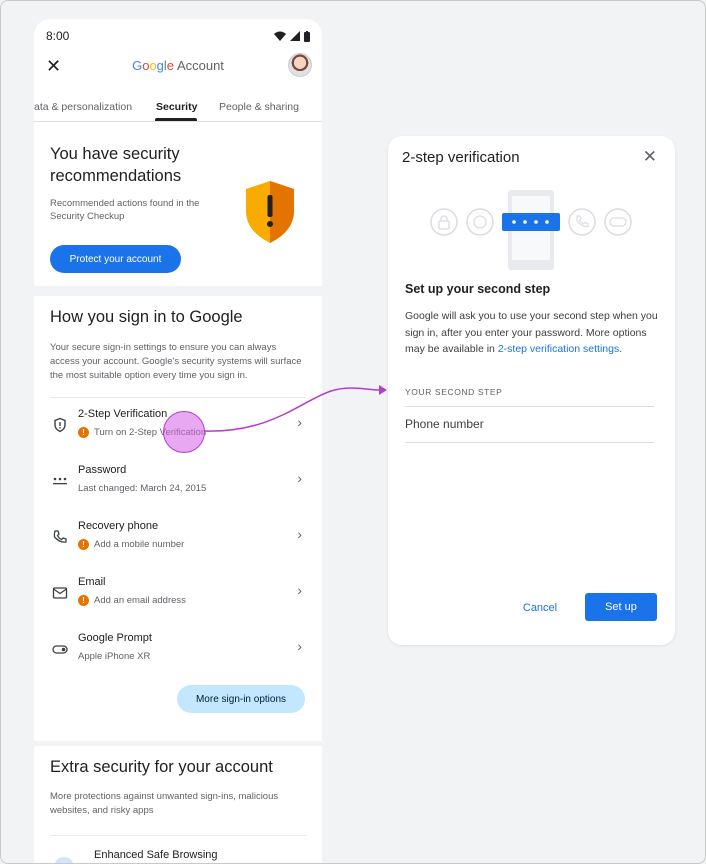 The image size is (706, 864). What do you see at coordinates (540, 608) in the screenshot?
I see `cancel-button: Cancel` at bounding box center [540, 608].